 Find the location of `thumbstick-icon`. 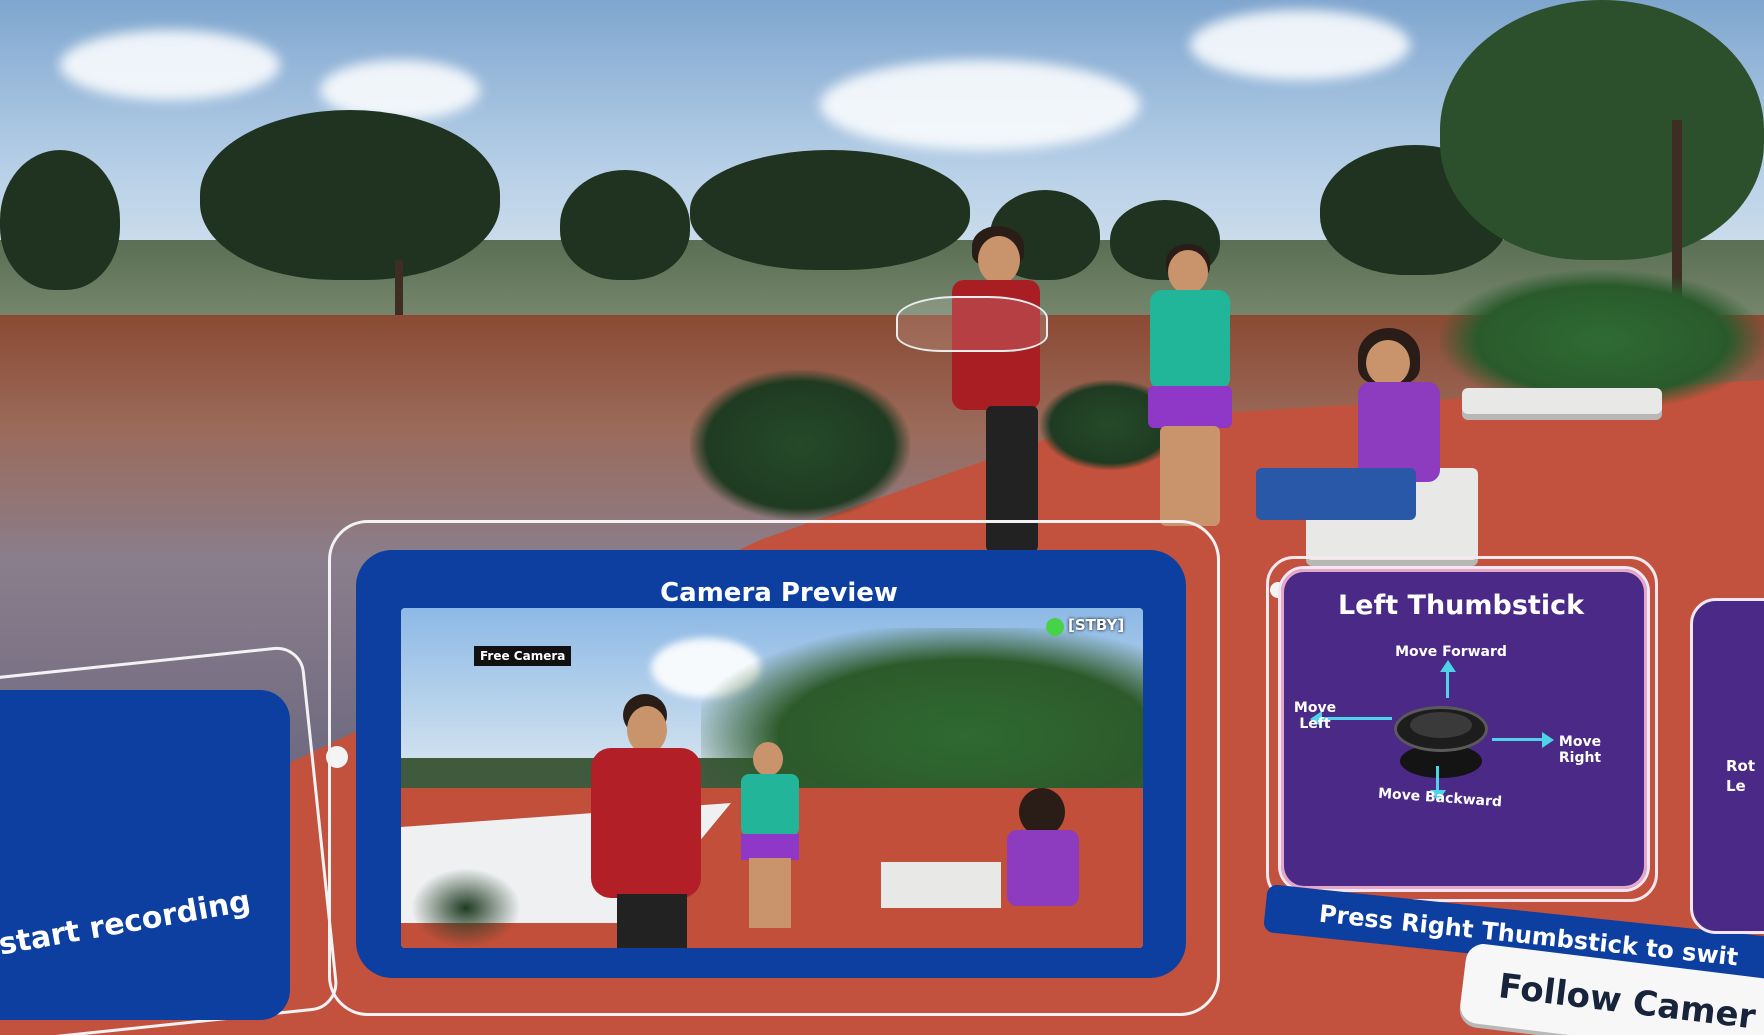

thumbstick-icon is located at coordinates (1441, 740).